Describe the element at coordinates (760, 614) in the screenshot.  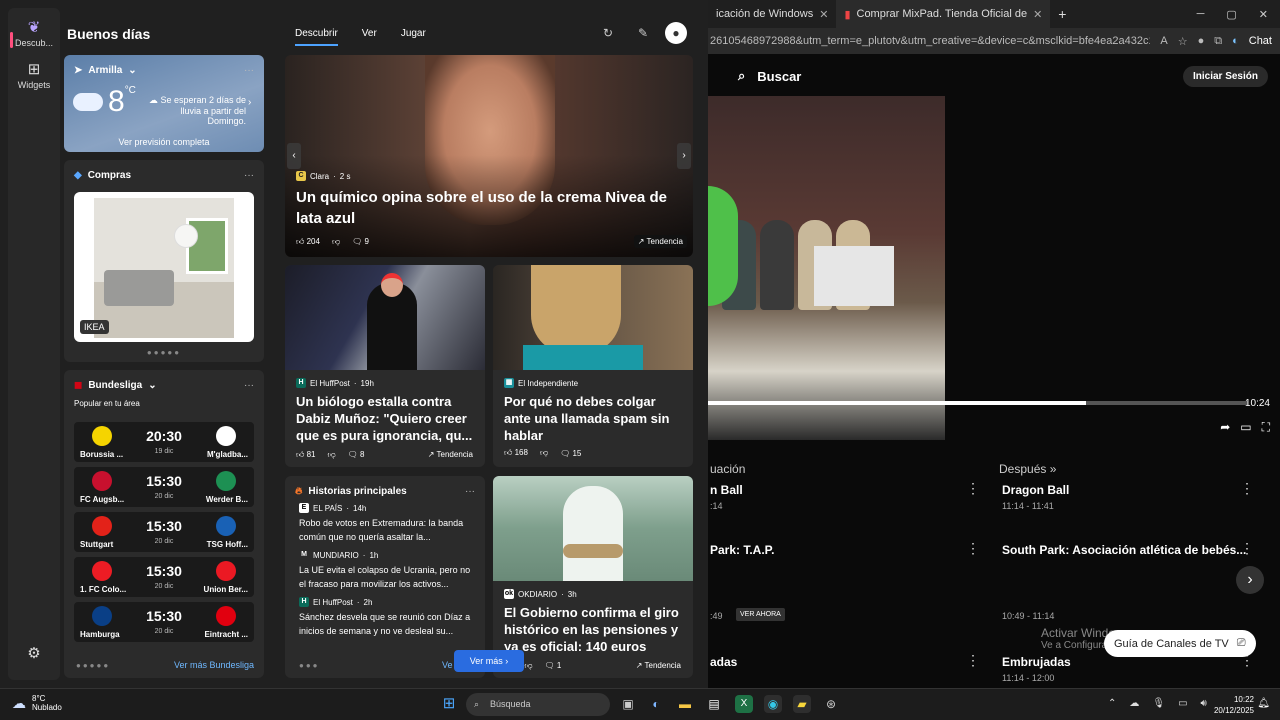
I see `watch-now-badge: VER AHORA` at that location.